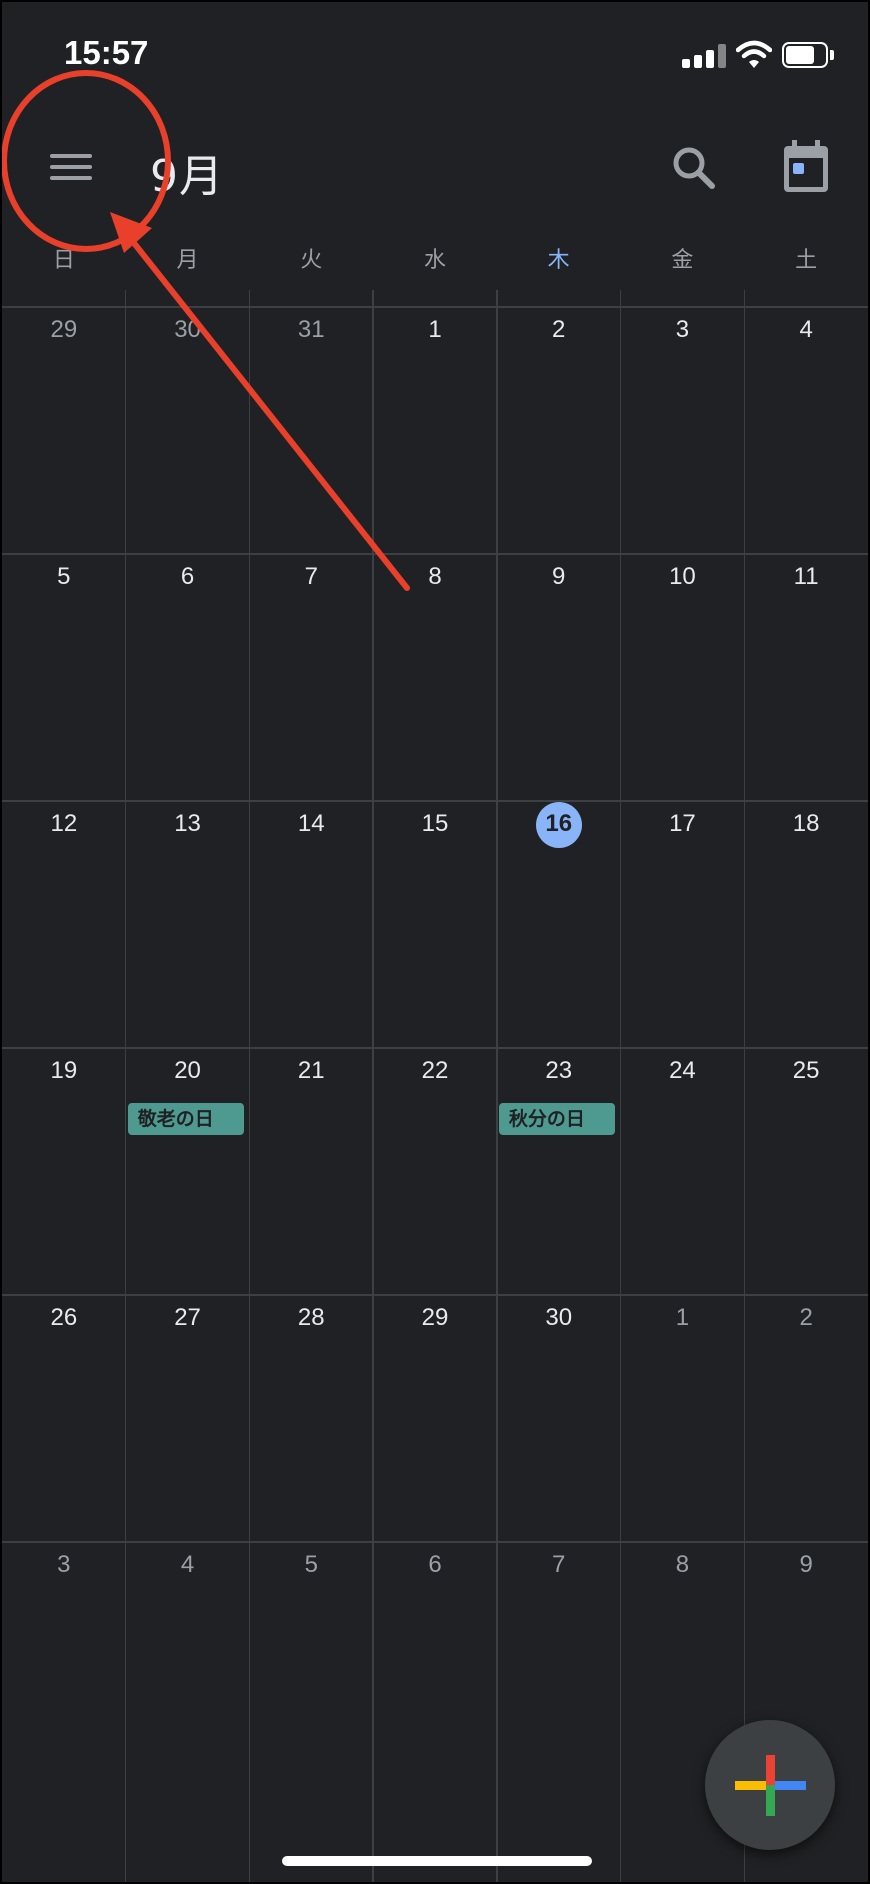  Describe the element at coordinates (435, 329) in the screenshot. I see `day-number: 1` at that location.